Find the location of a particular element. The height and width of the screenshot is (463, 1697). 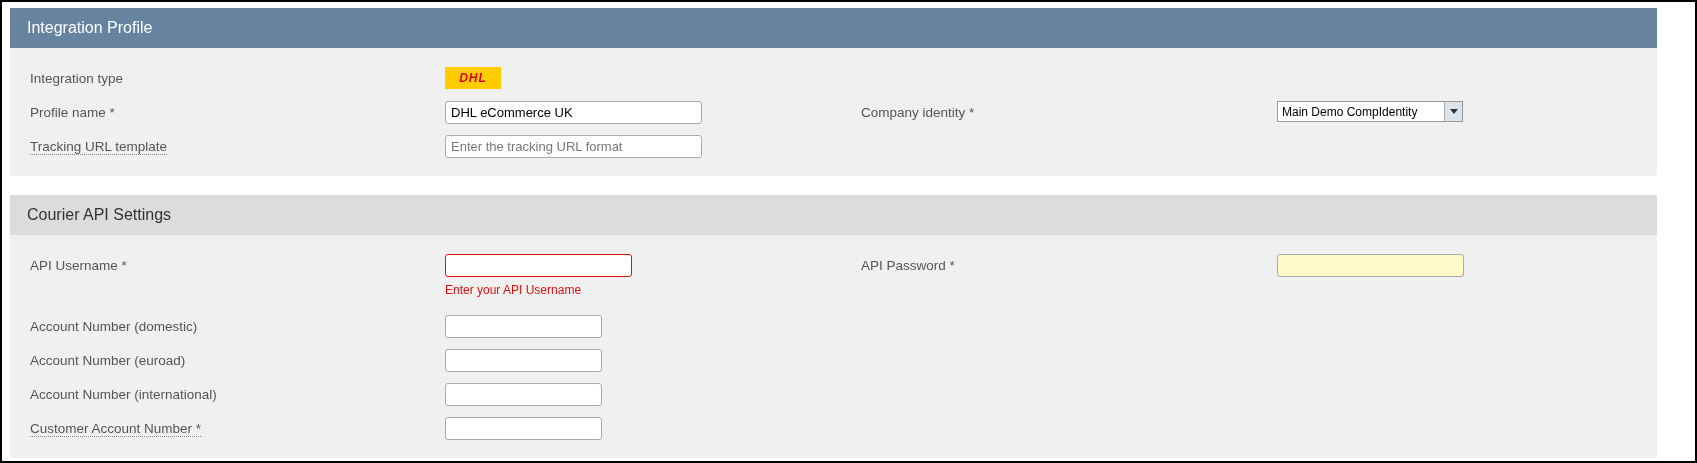

input-field: Enter the tracking URL format is located at coordinates (573, 146).